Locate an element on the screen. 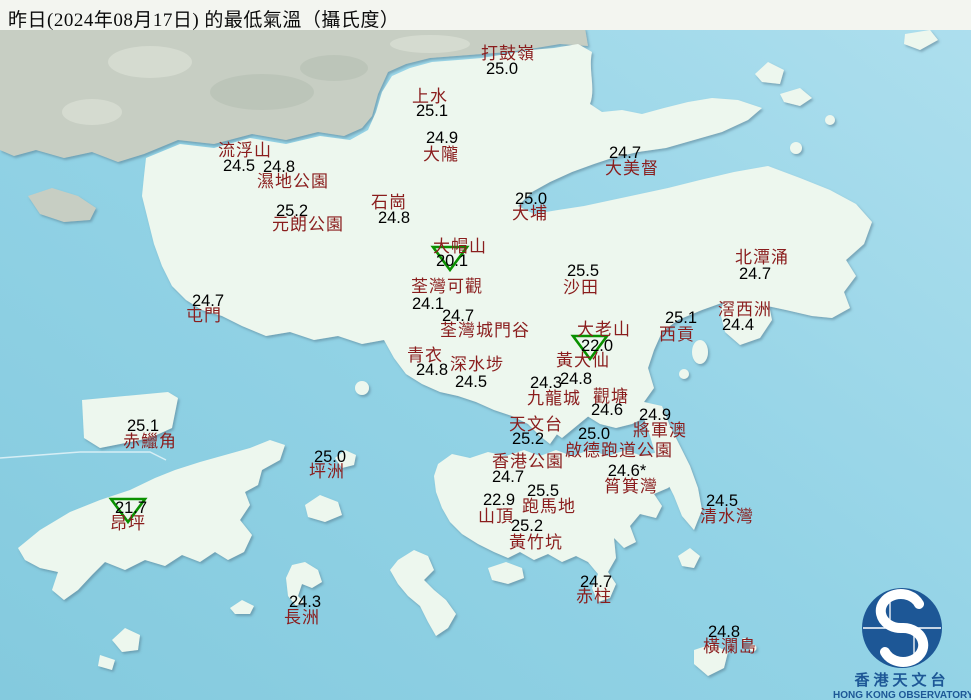 Image resolution: width=971 pixels, height=700 pixels. station-name: 清水灣 is located at coordinates (727, 516).